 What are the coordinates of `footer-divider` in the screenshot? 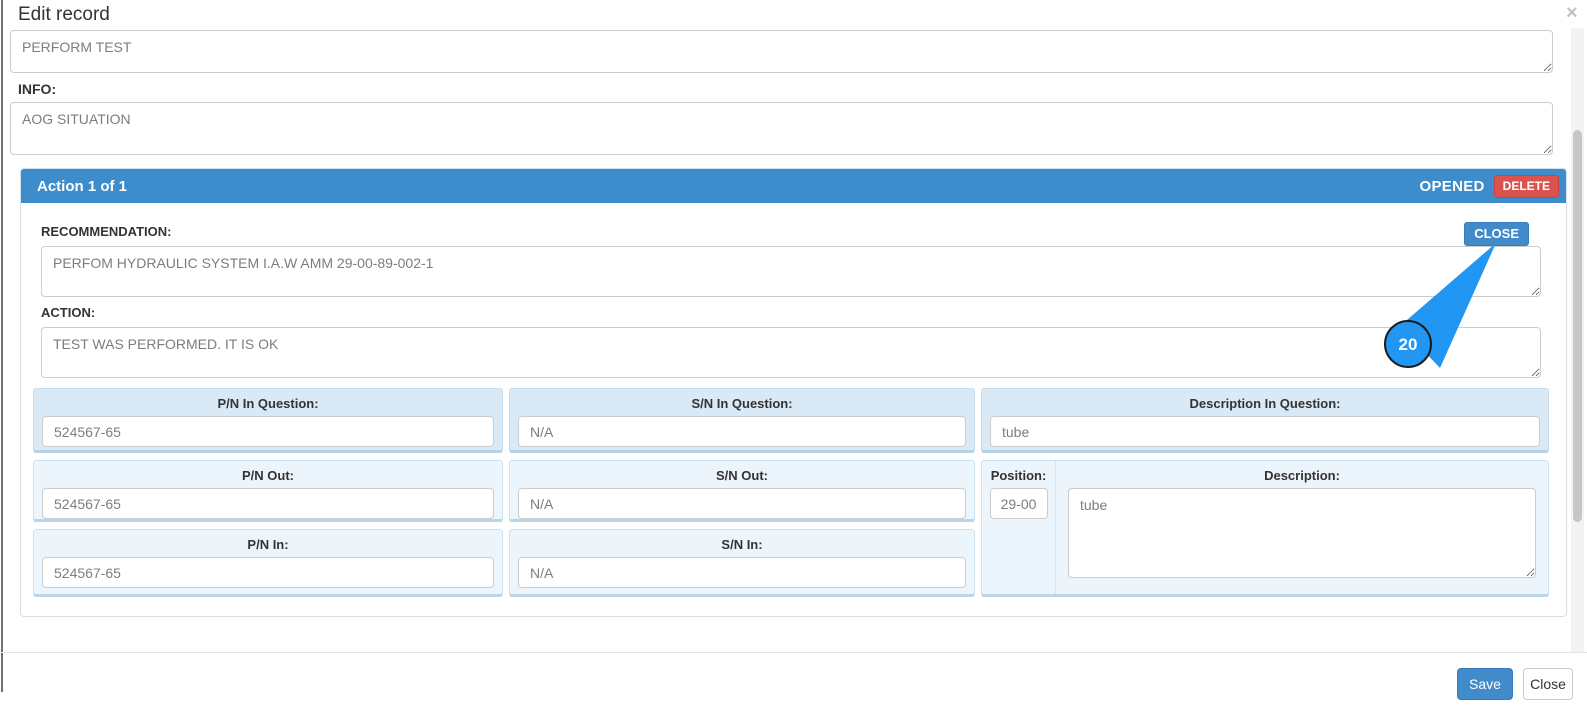 It's located at (793, 652).